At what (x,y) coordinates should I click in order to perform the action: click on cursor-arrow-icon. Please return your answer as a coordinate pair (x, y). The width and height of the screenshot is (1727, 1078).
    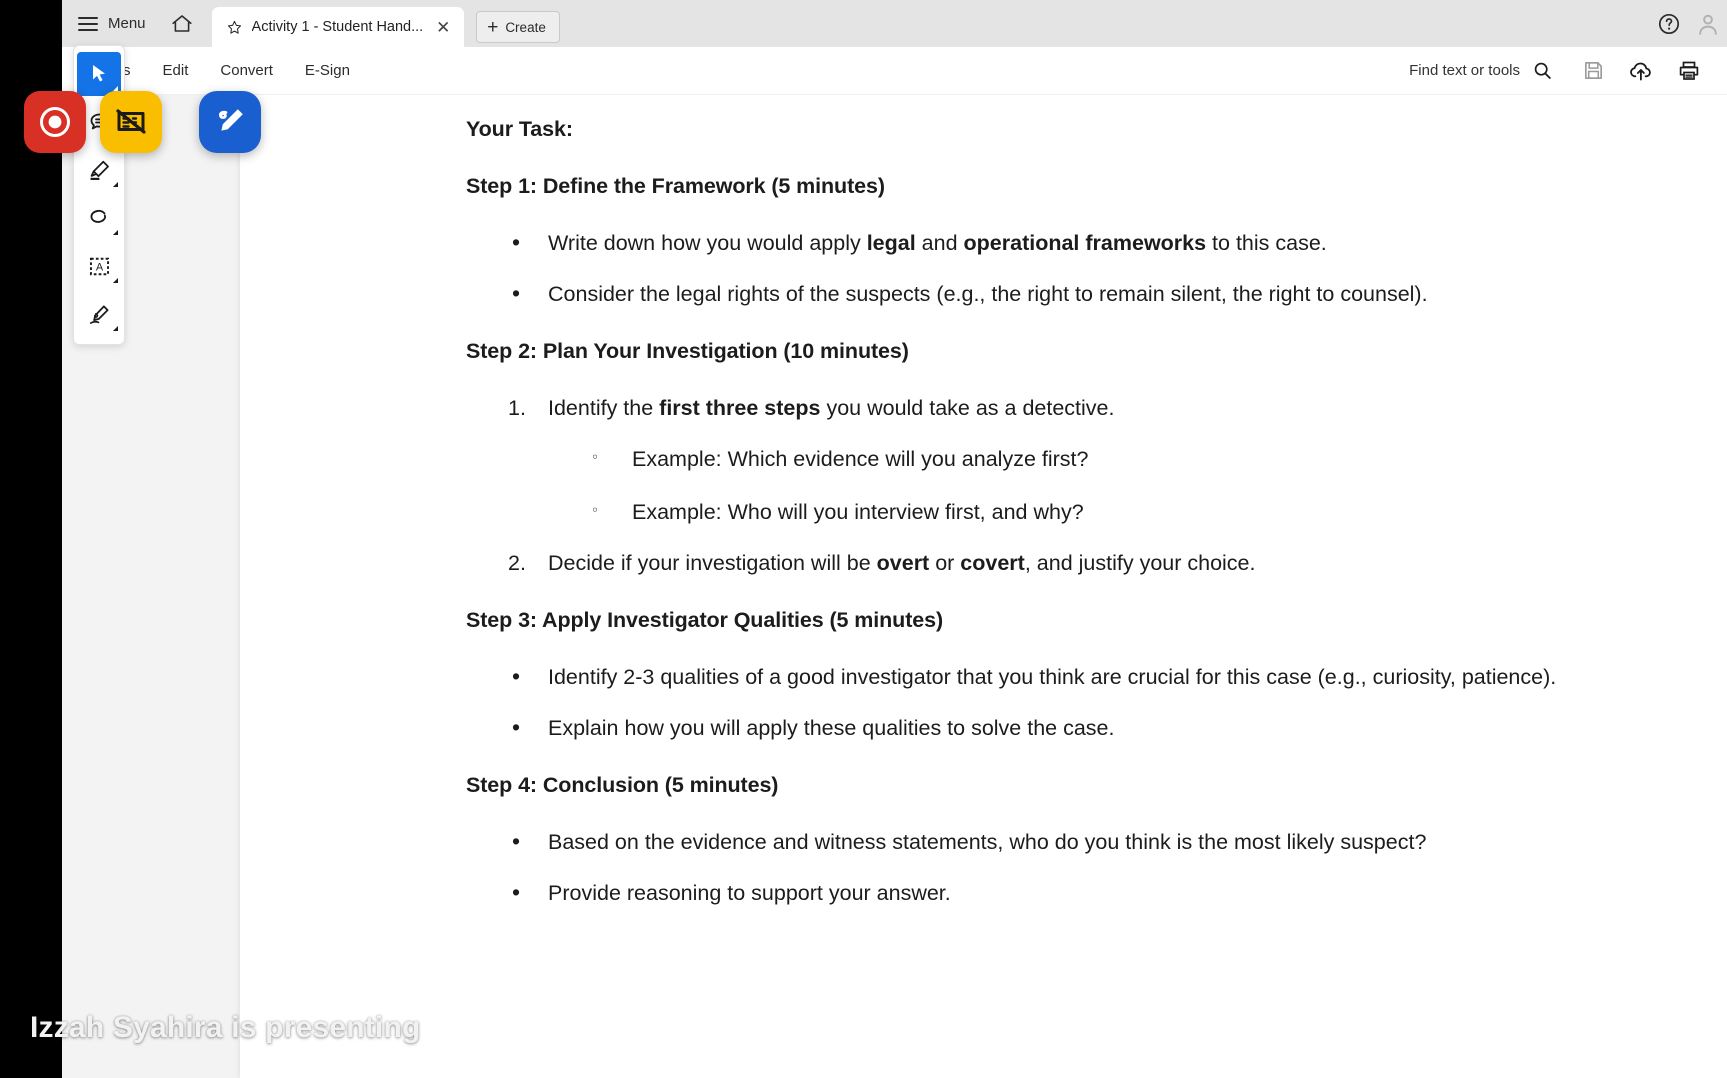
    Looking at the image, I should click on (99, 73).